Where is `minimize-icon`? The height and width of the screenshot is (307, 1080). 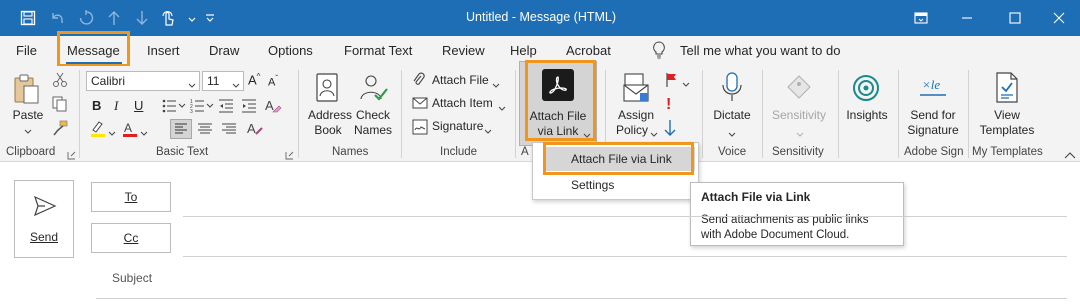
minimize-icon is located at coordinates (967, 18).